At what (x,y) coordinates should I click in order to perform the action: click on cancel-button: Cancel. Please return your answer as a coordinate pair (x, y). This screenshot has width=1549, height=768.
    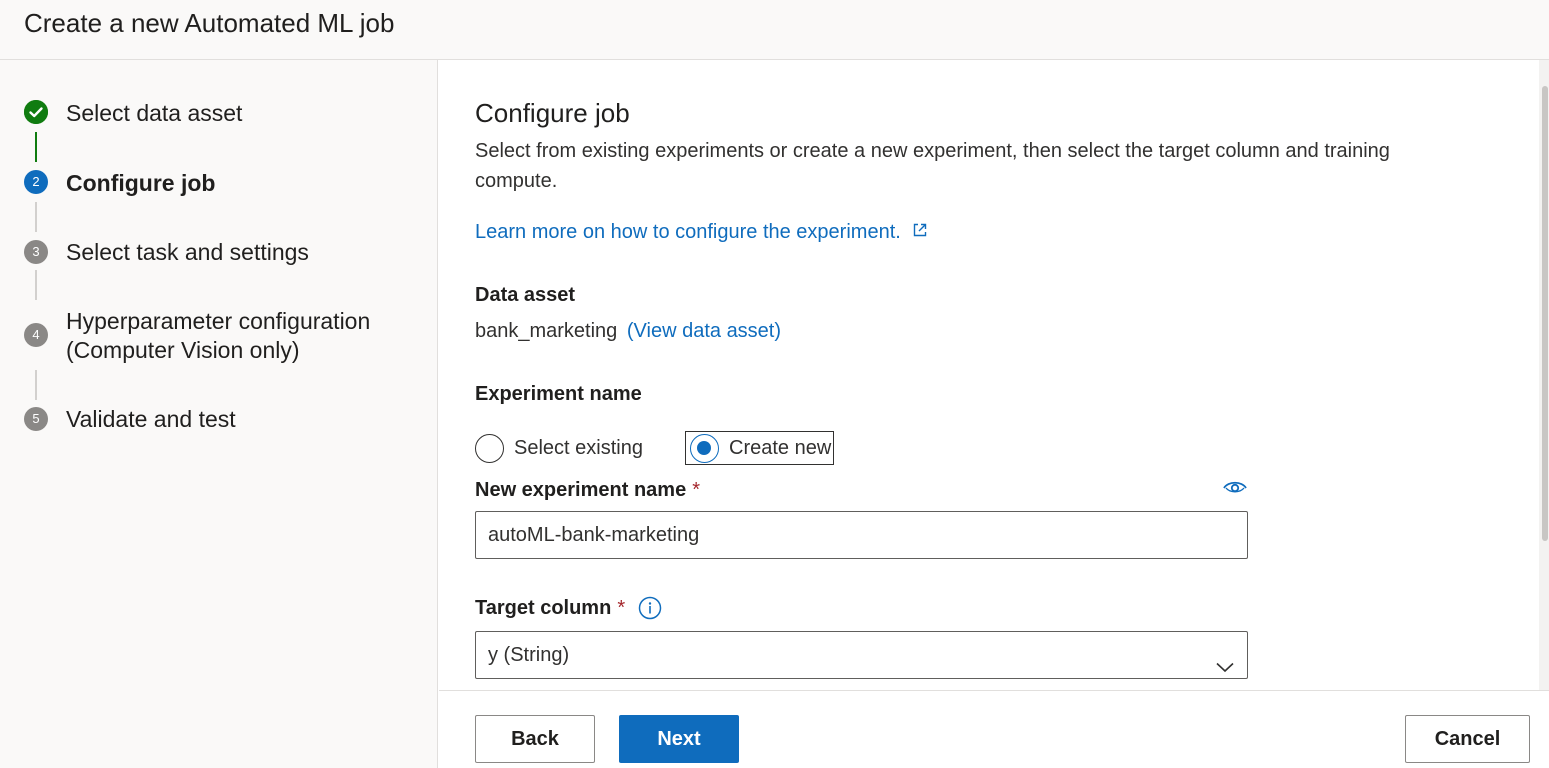
    Looking at the image, I should click on (1467, 739).